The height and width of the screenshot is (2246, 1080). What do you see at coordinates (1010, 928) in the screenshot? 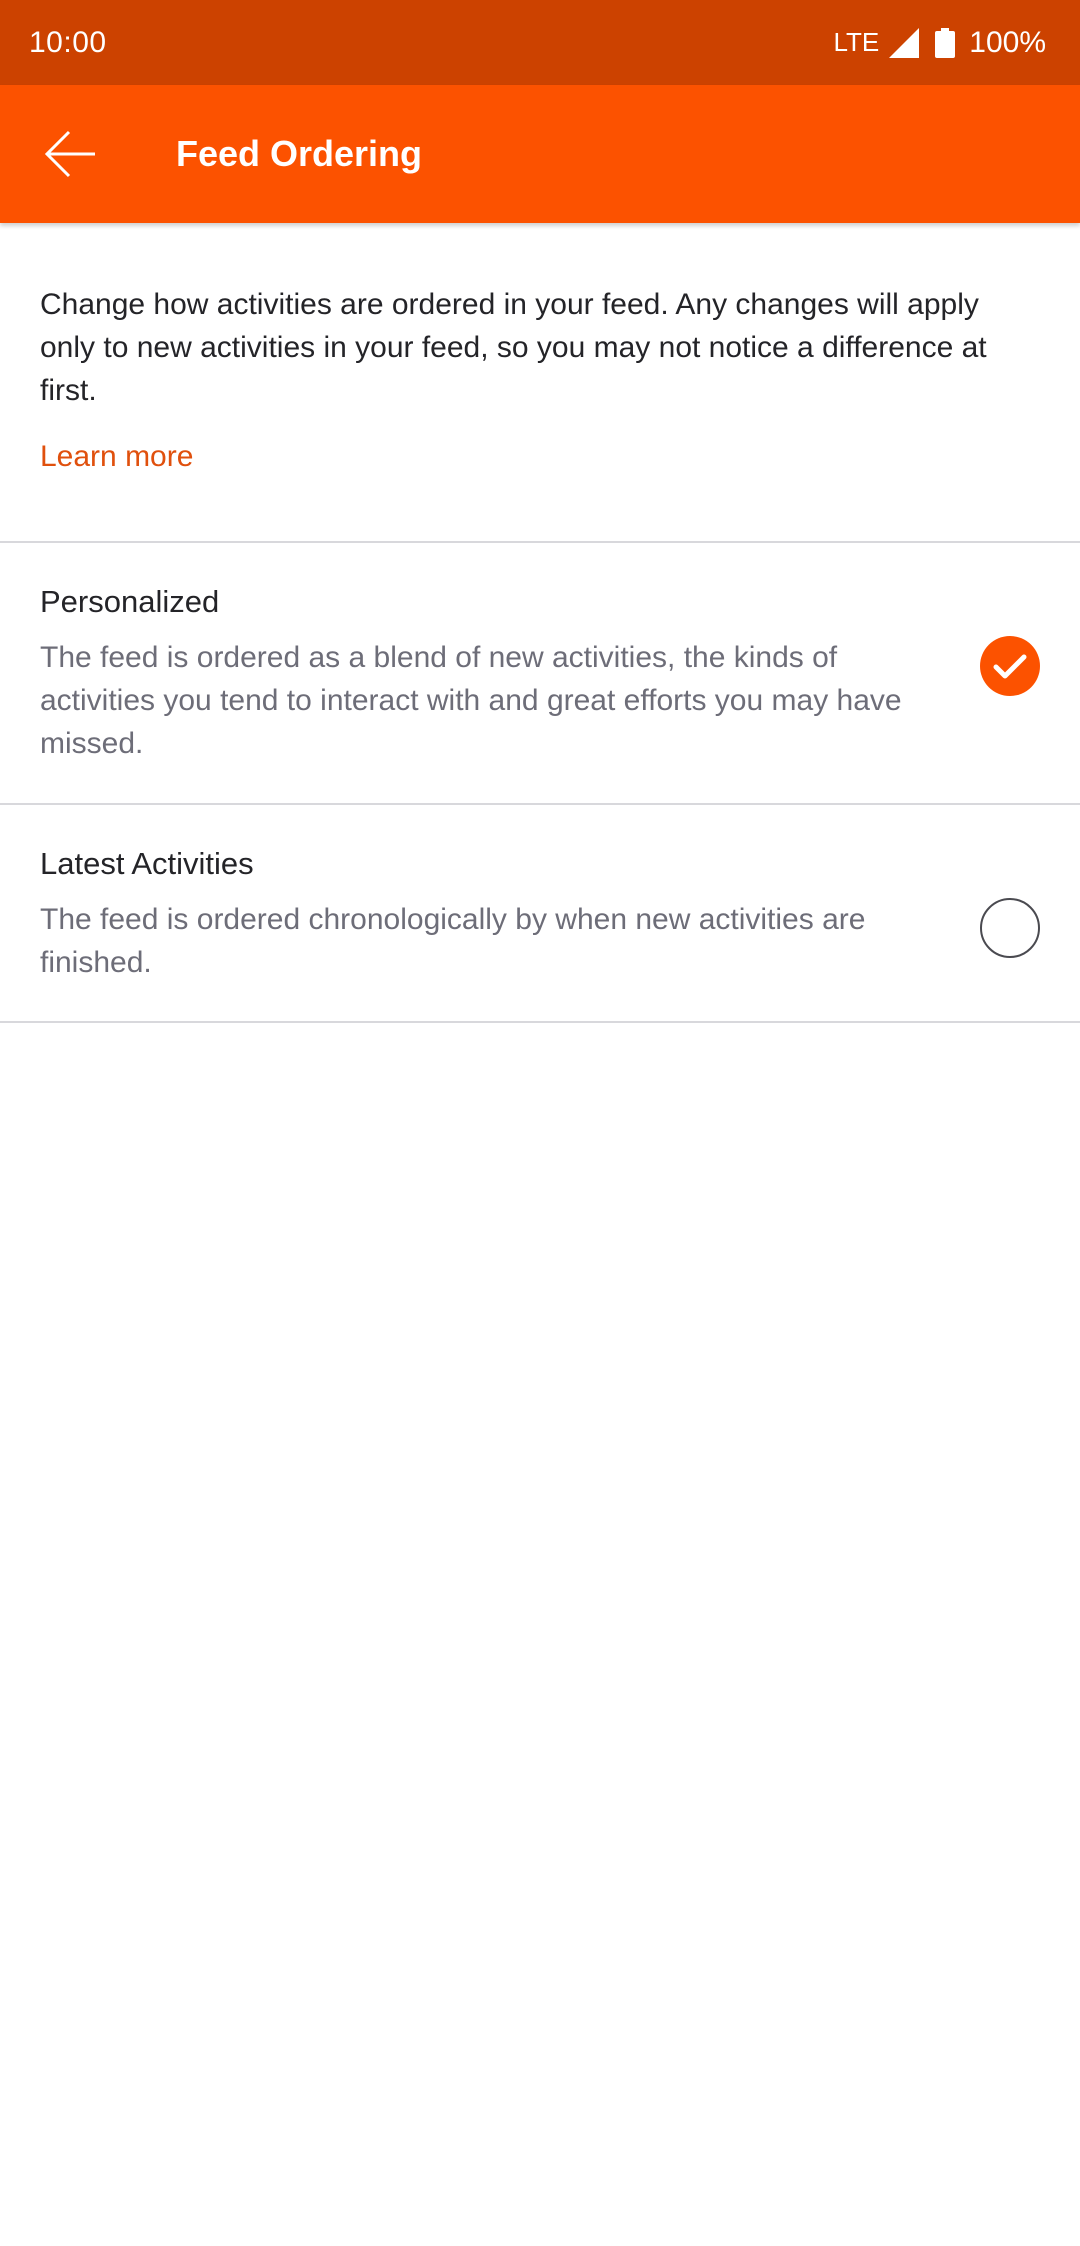
I see `radio-unselected` at bounding box center [1010, 928].